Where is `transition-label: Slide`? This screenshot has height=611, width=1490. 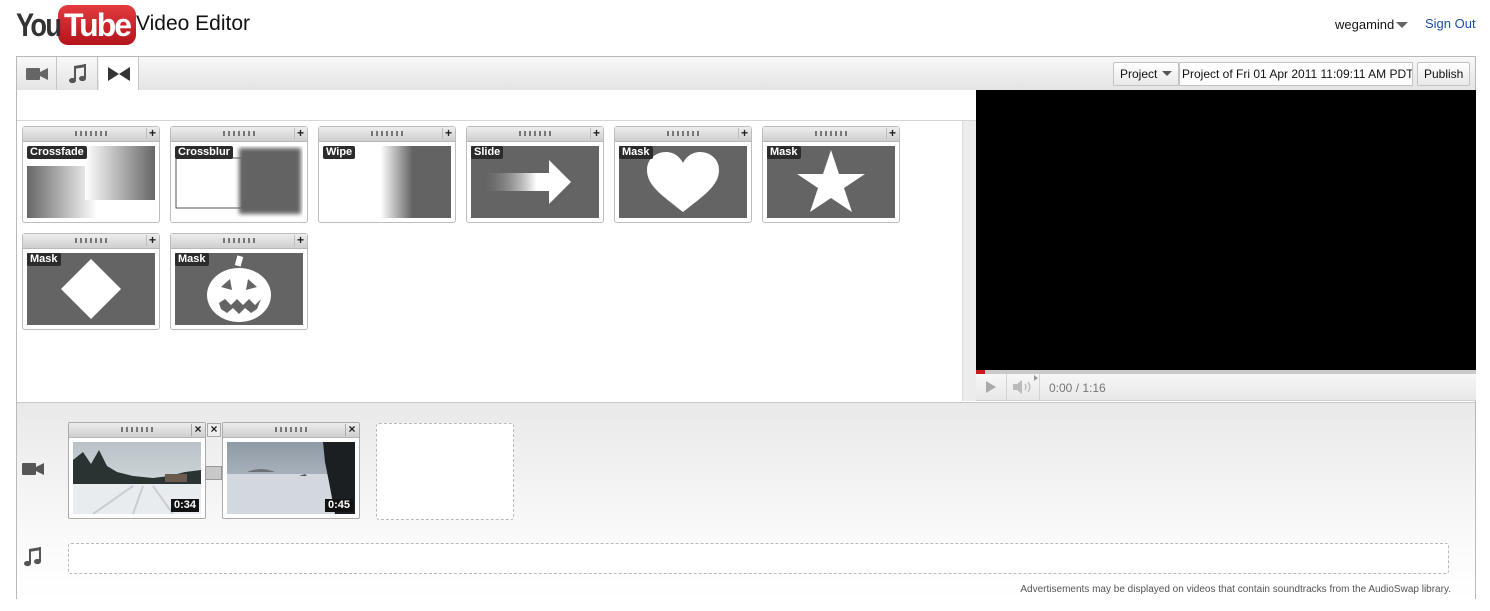
transition-label: Slide is located at coordinates (487, 152).